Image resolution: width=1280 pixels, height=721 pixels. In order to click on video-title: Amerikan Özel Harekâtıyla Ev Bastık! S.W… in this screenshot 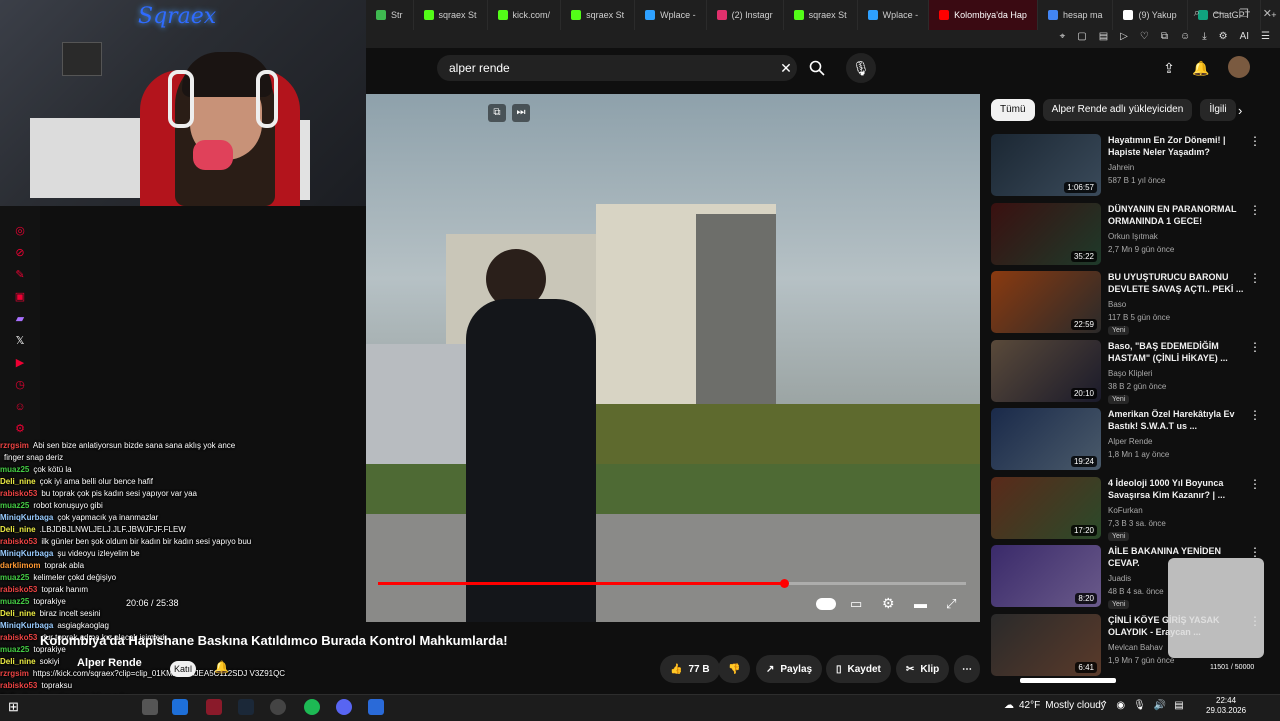, I will do `click(1178, 420)`.